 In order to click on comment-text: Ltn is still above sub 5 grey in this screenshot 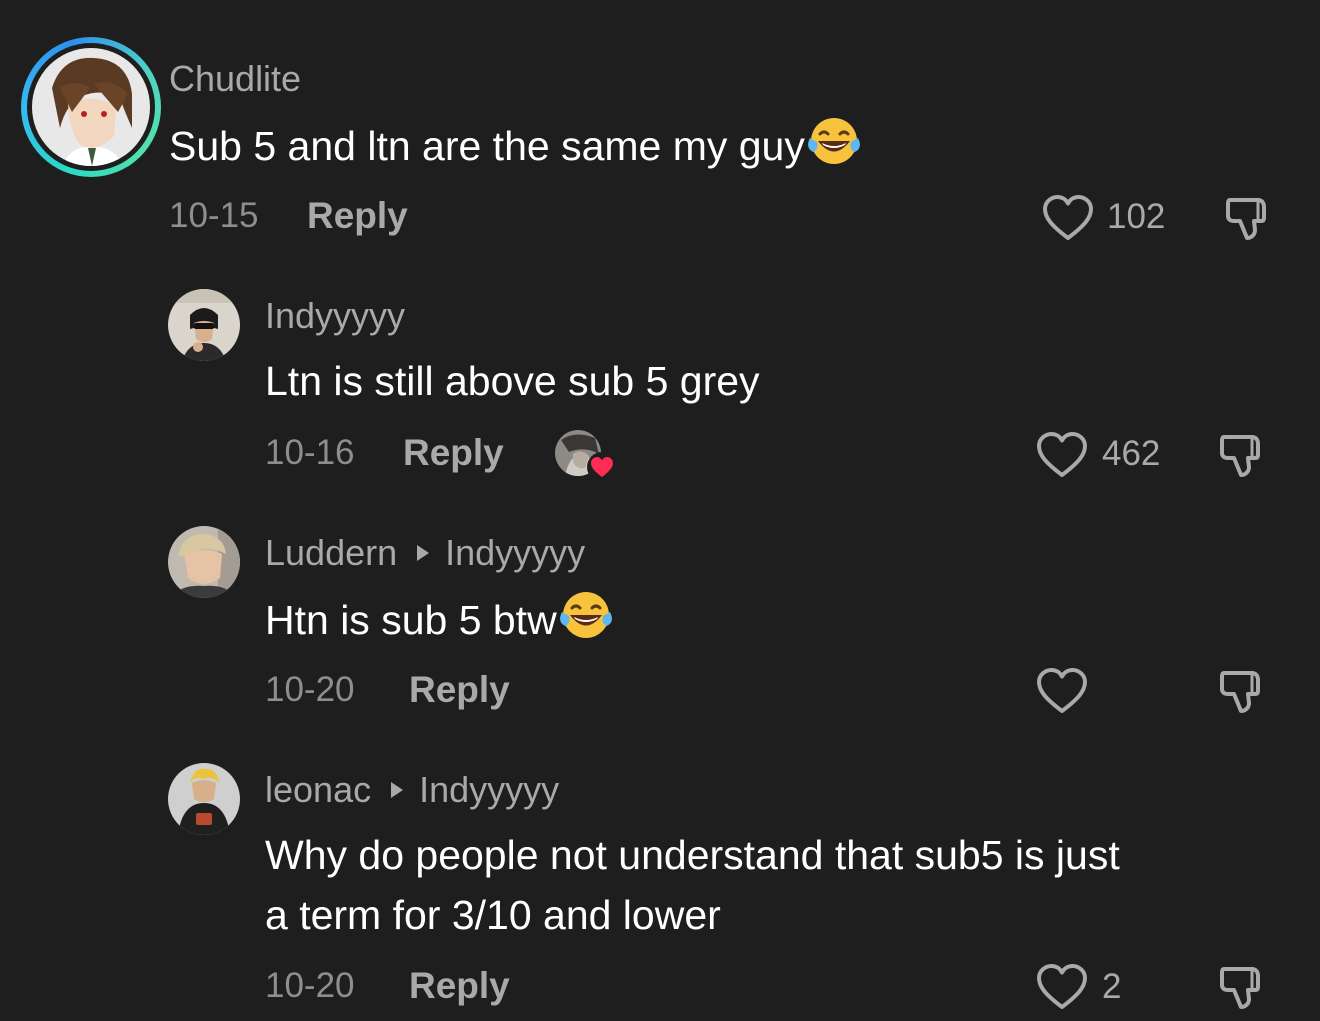, I will do `click(512, 381)`.